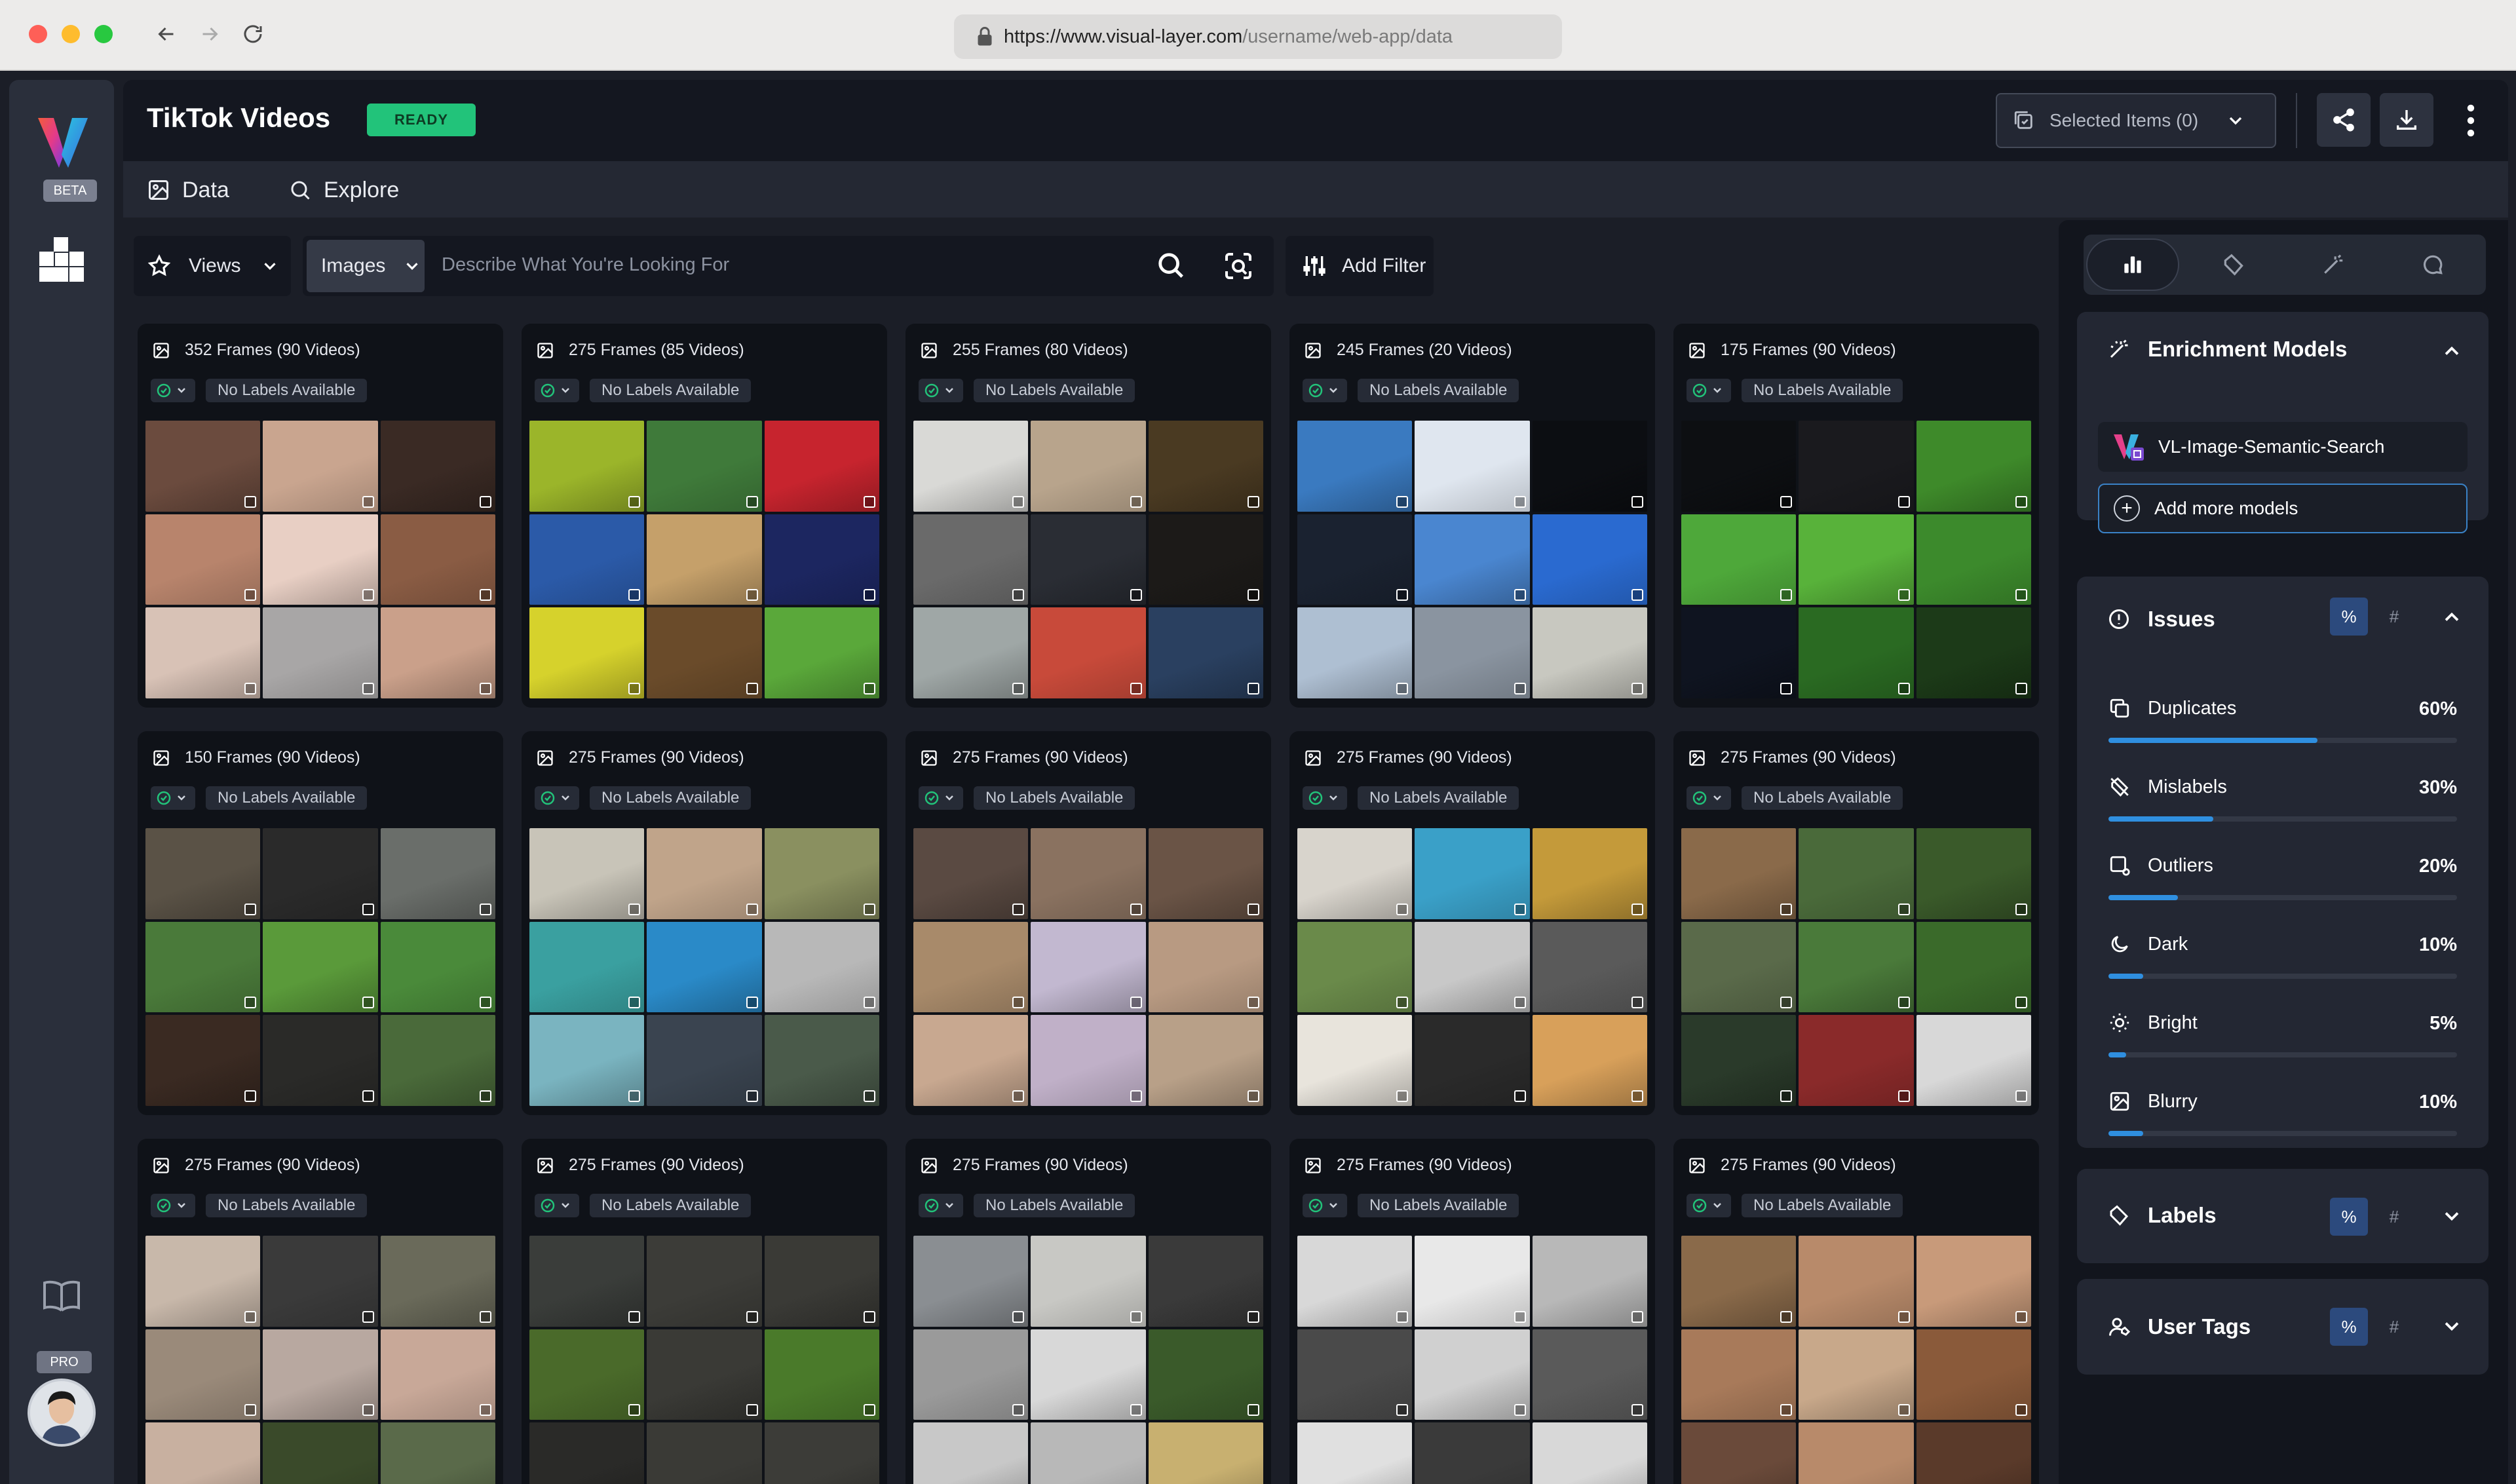 Image resolution: width=2516 pixels, height=1484 pixels. What do you see at coordinates (2333, 264) in the screenshot?
I see `tab-enrichment` at bounding box center [2333, 264].